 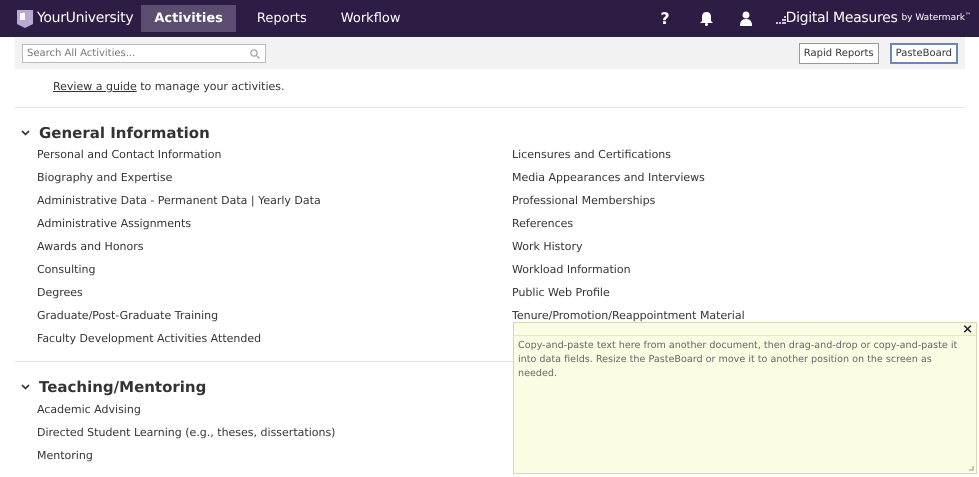 I want to click on activity-link: Workload Information, so click(x=571, y=270).